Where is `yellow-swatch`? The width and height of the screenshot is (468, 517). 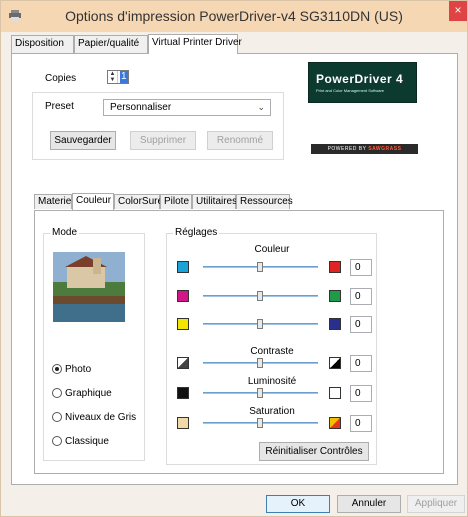
yellow-swatch is located at coordinates (183, 324).